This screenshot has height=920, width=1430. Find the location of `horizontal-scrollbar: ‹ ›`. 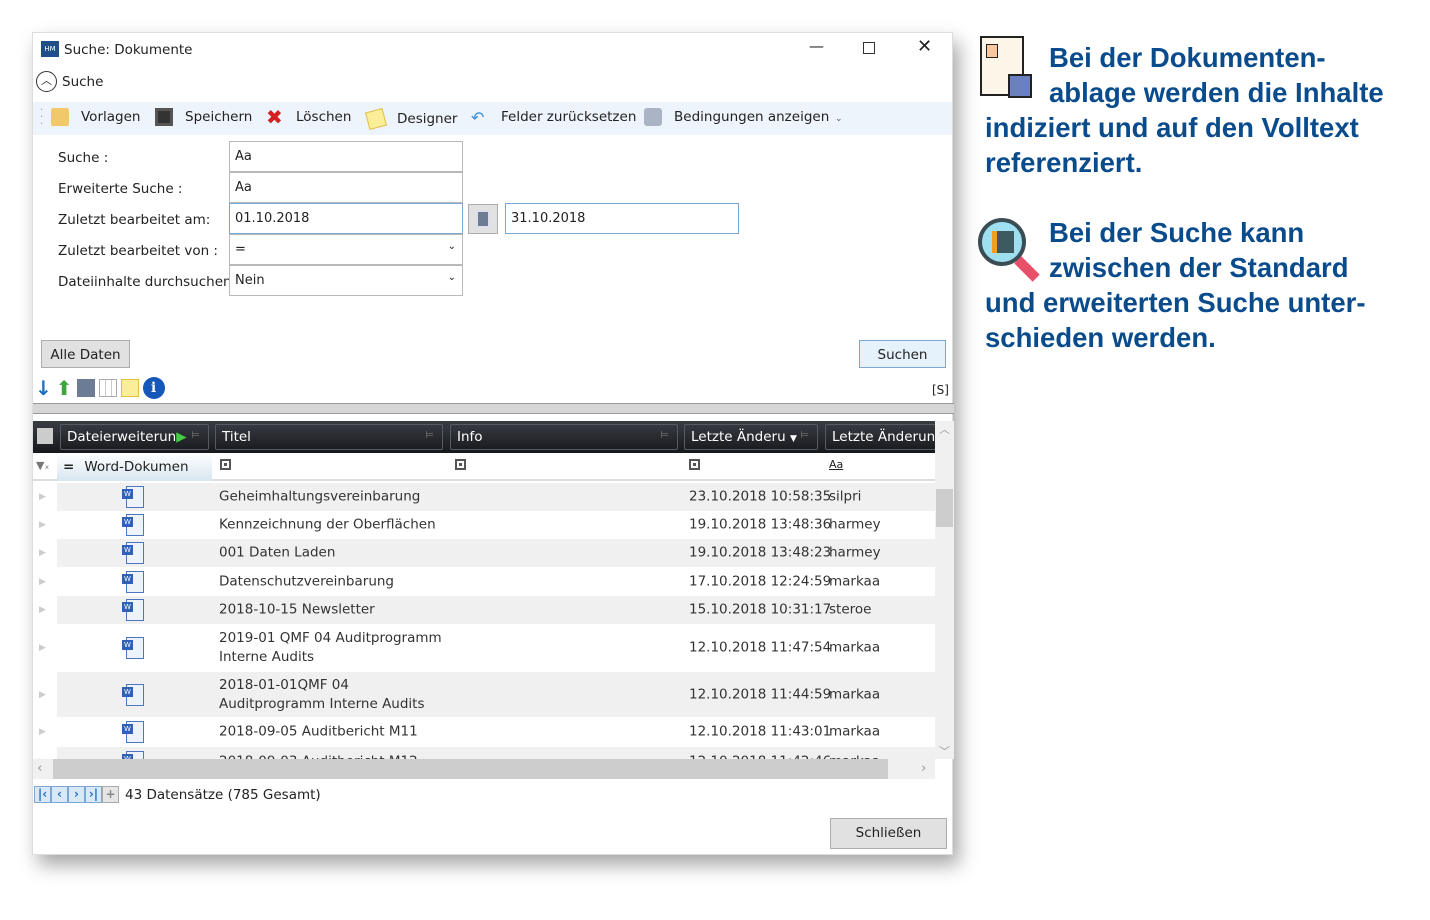

horizontal-scrollbar: ‹ › is located at coordinates (484, 769).